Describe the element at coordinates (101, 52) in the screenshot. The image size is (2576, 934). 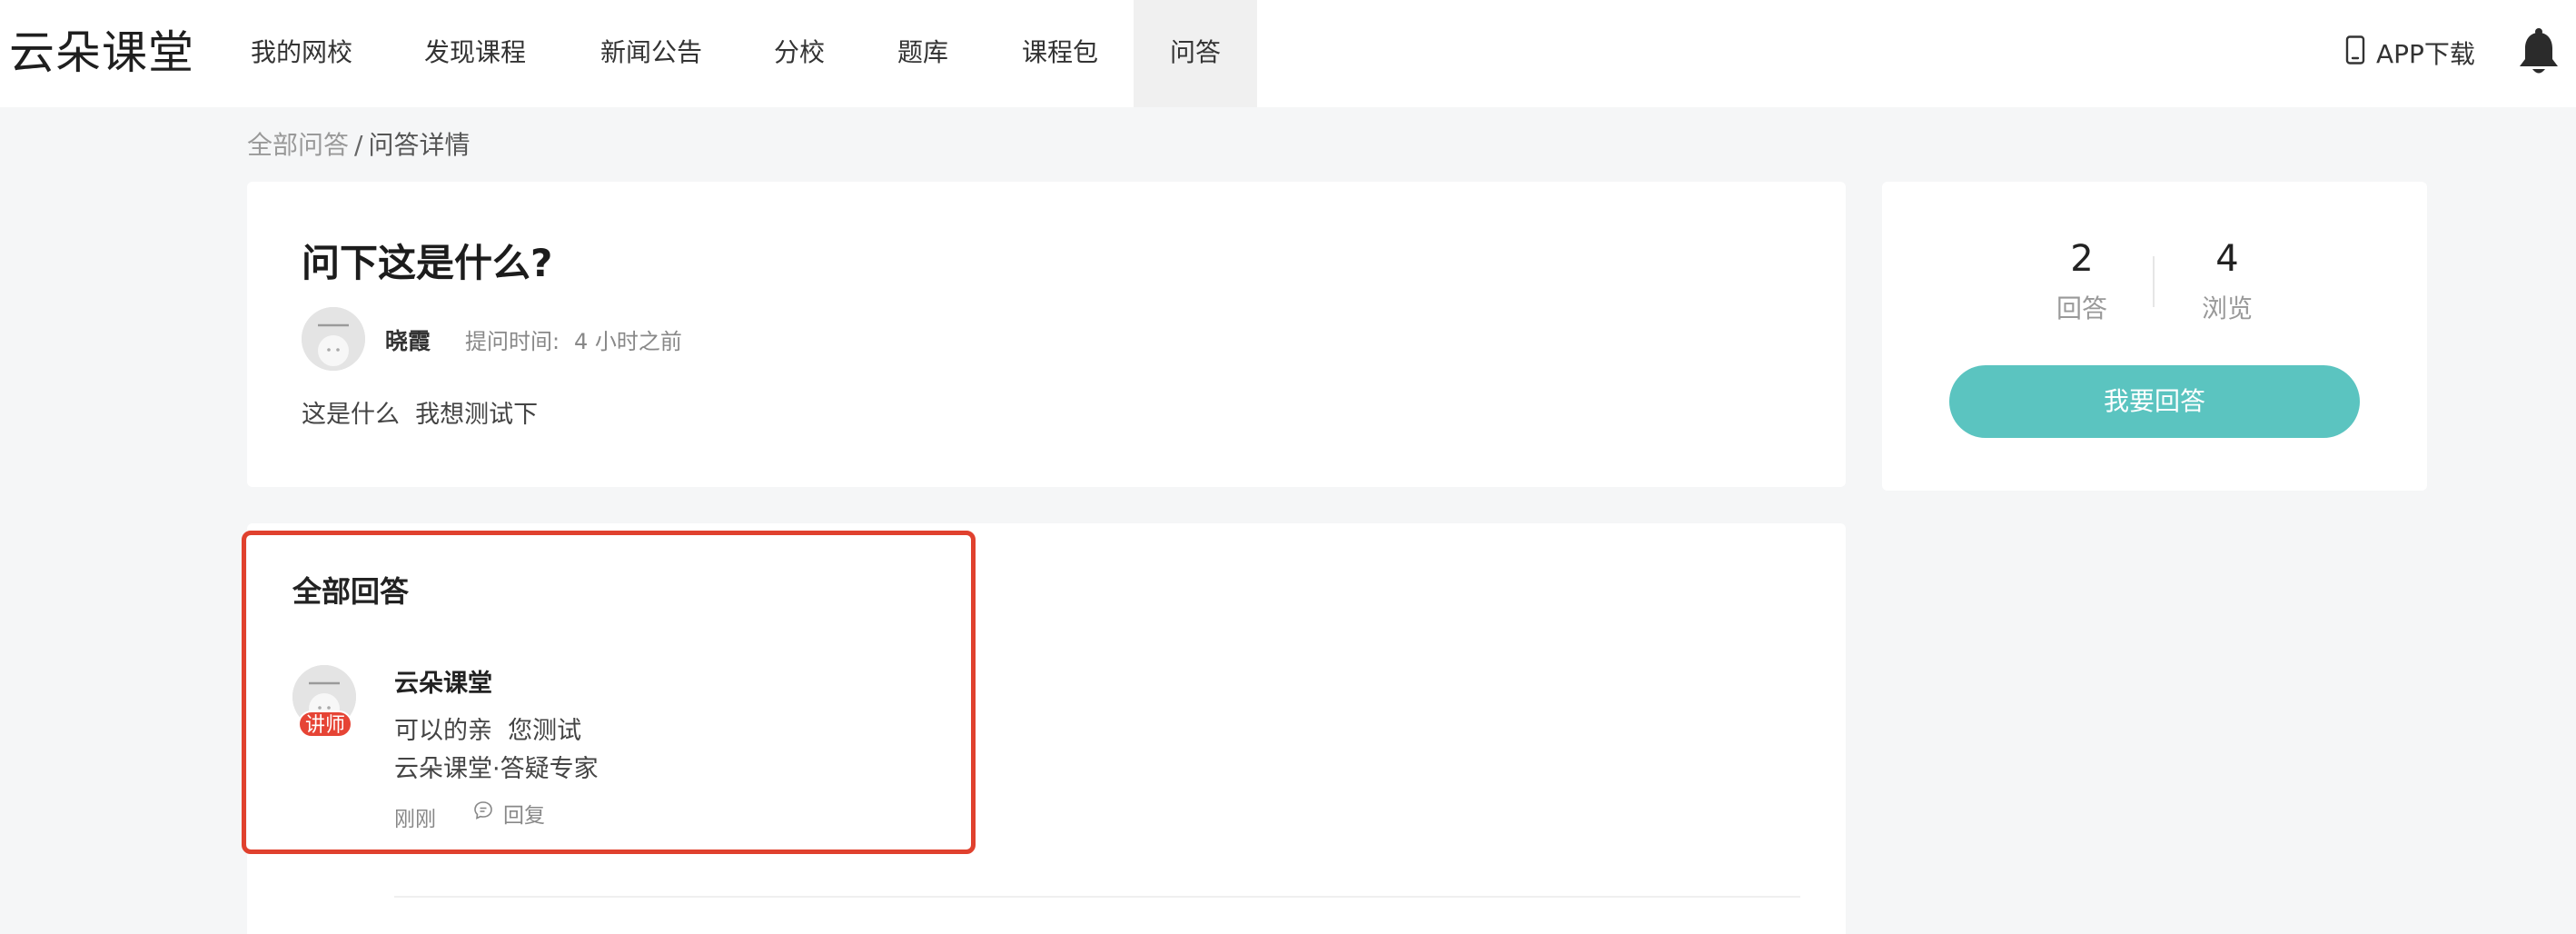
I see `site-logo: 云朵课堂` at that location.